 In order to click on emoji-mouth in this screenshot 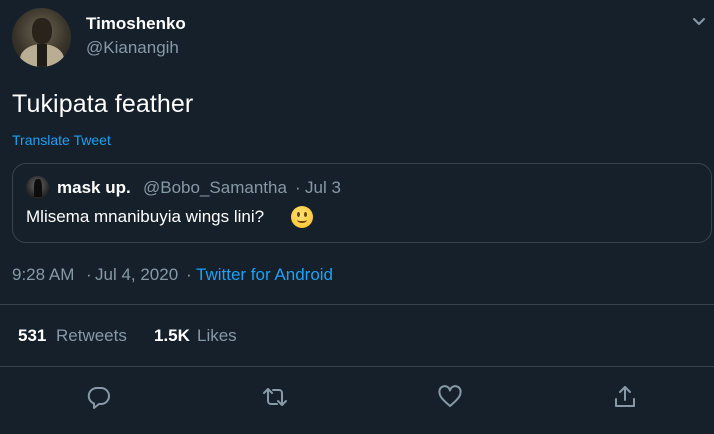, I will do `click(302, 220)`.